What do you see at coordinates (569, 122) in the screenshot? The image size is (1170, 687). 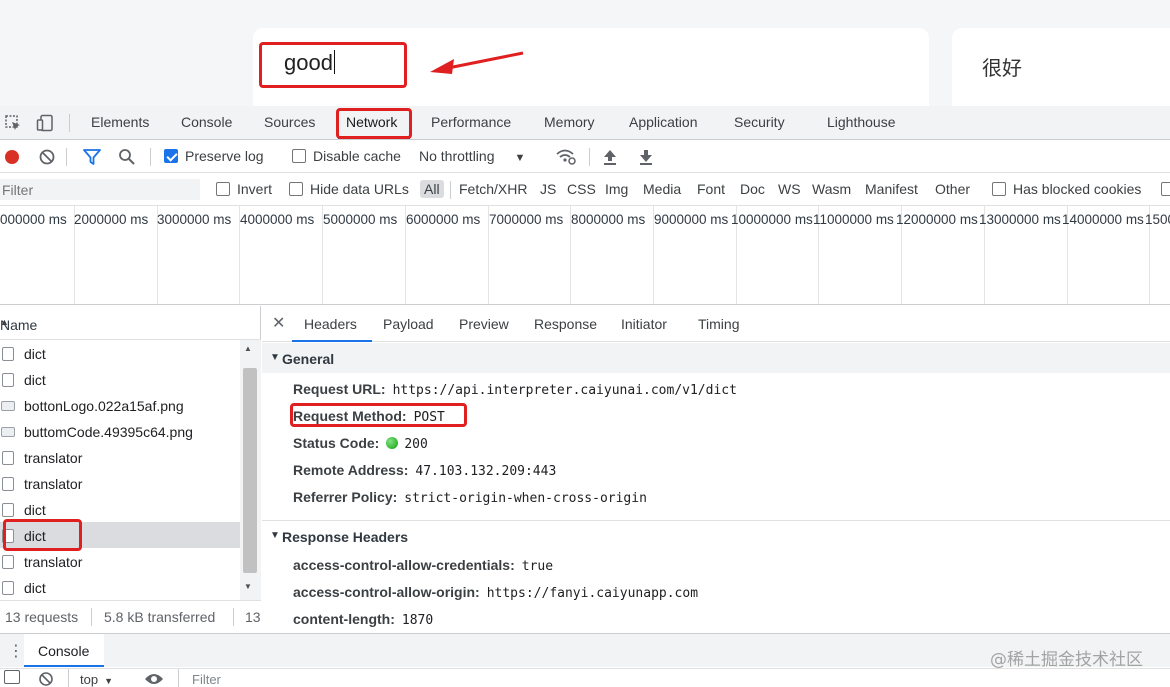 I see `tab-memory: Memory` at bounding box center [569, 122].